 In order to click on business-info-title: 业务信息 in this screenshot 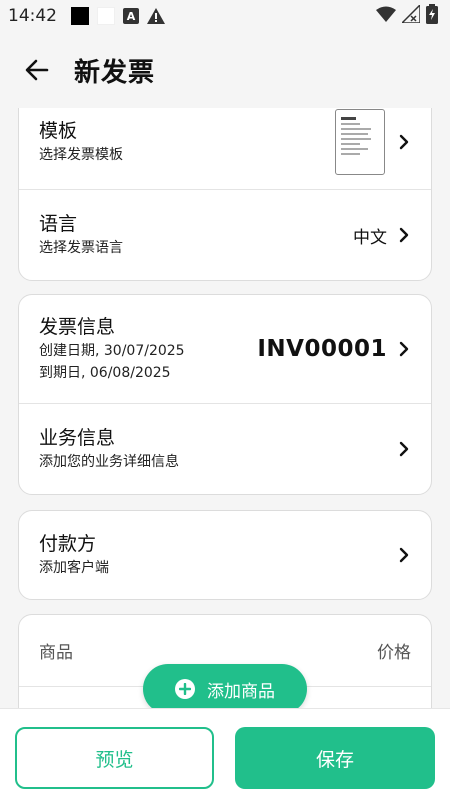, I will do `click(77, 438)`.